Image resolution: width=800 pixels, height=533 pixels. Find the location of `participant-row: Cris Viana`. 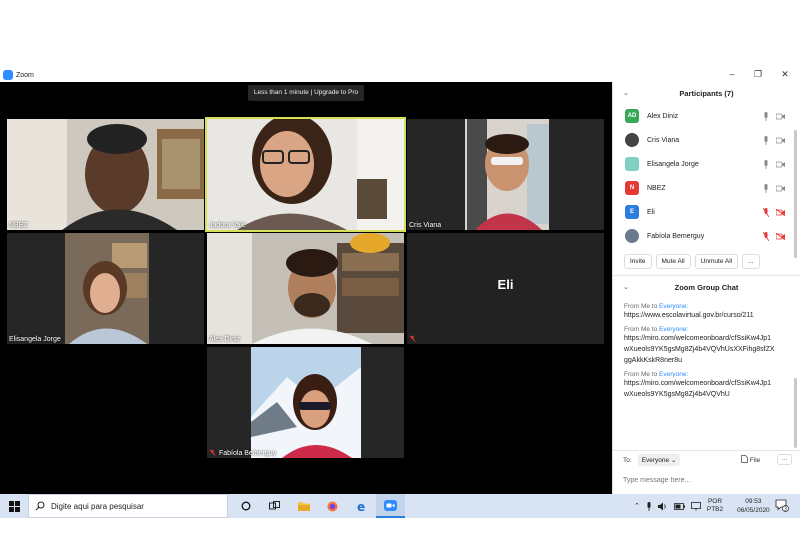

participant-row: Cris Viana is located at coordinates (706, 140).